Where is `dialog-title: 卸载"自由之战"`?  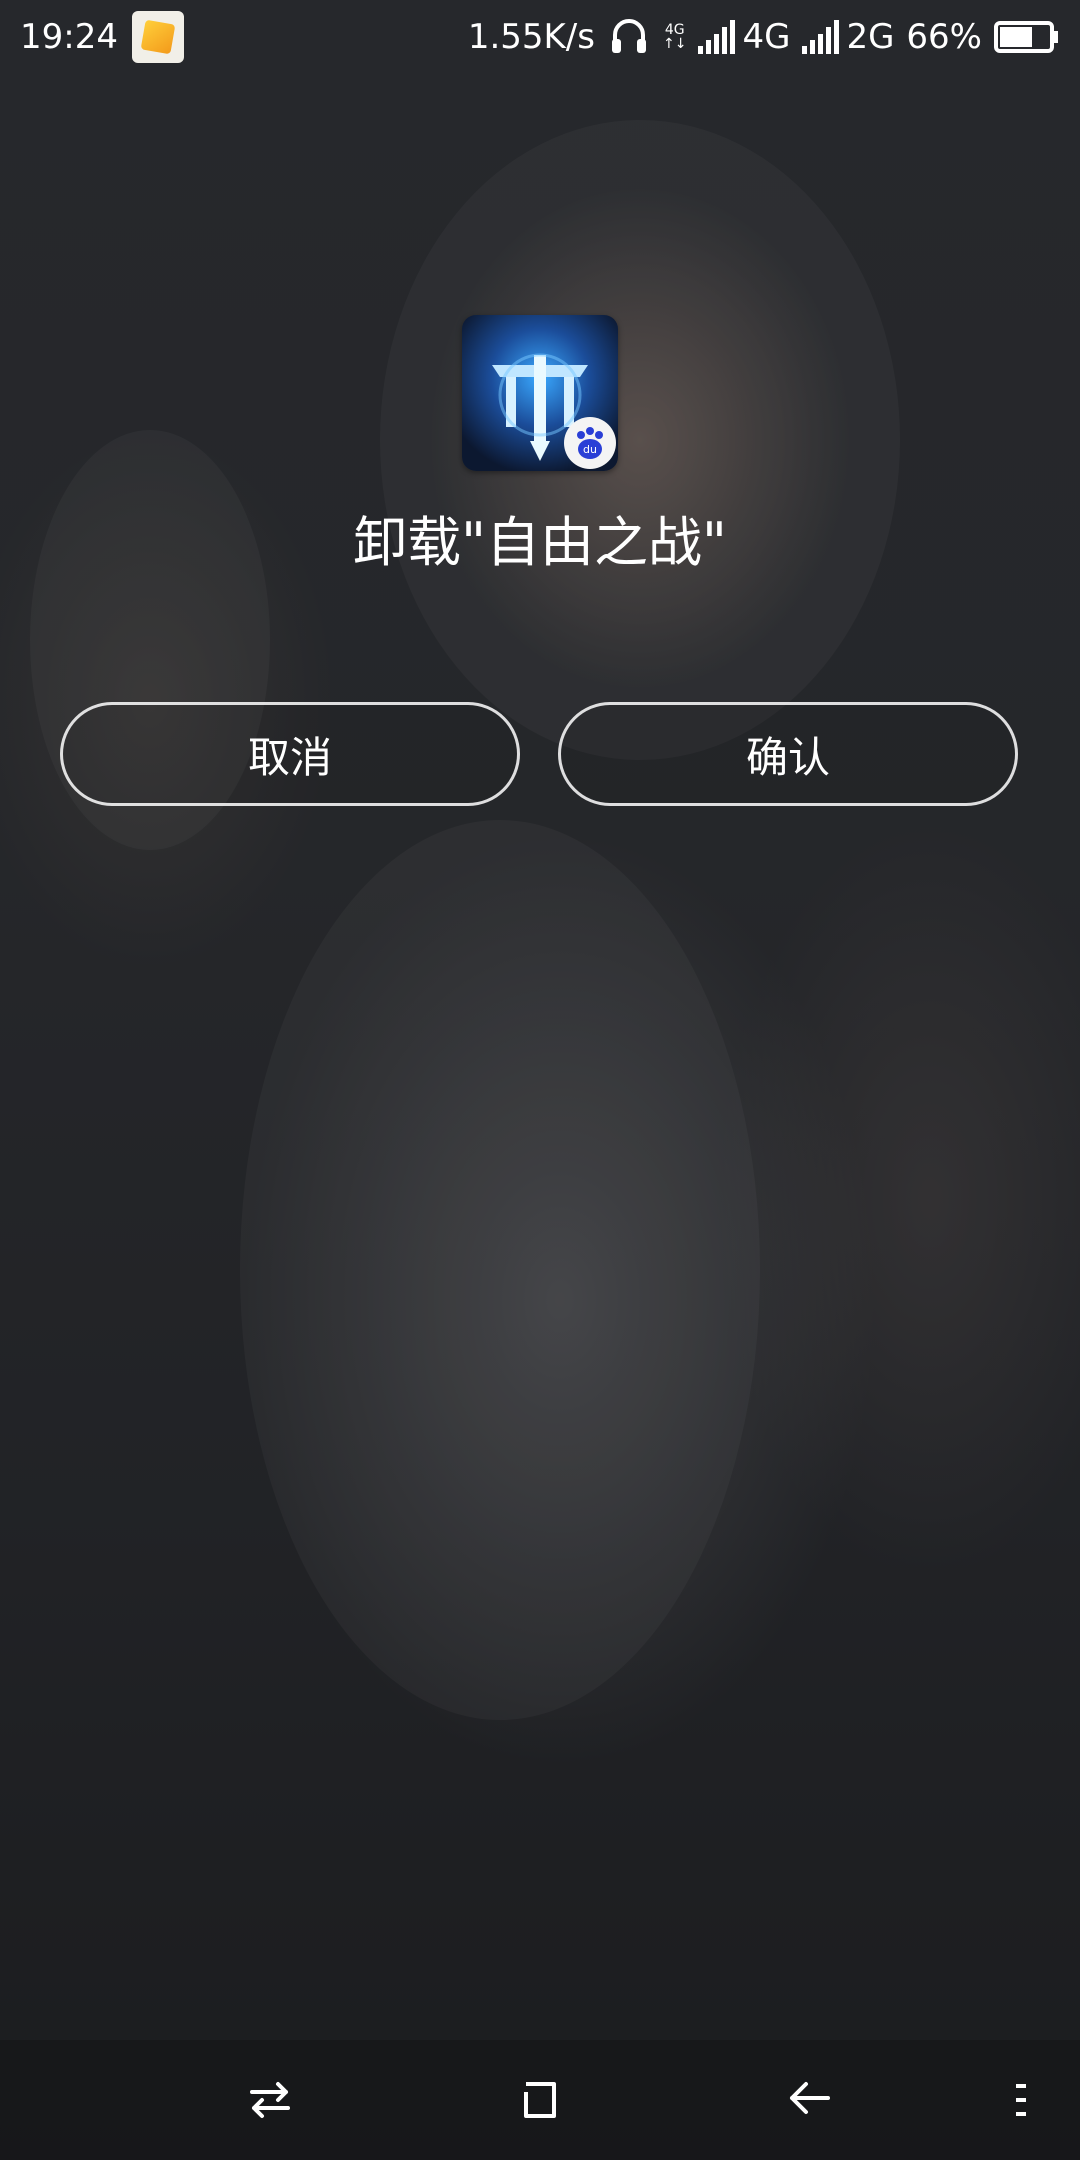
dialog-title: 卸载"自由之战" is located at coordinates (540, 542).